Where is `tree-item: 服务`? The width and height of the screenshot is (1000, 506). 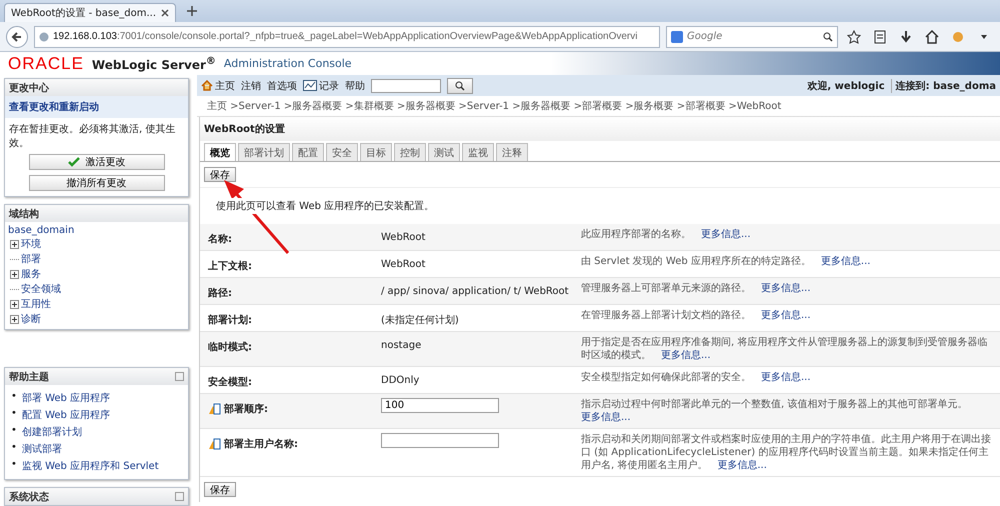 tree-item: 服务 is located at coordinates (31, 274).